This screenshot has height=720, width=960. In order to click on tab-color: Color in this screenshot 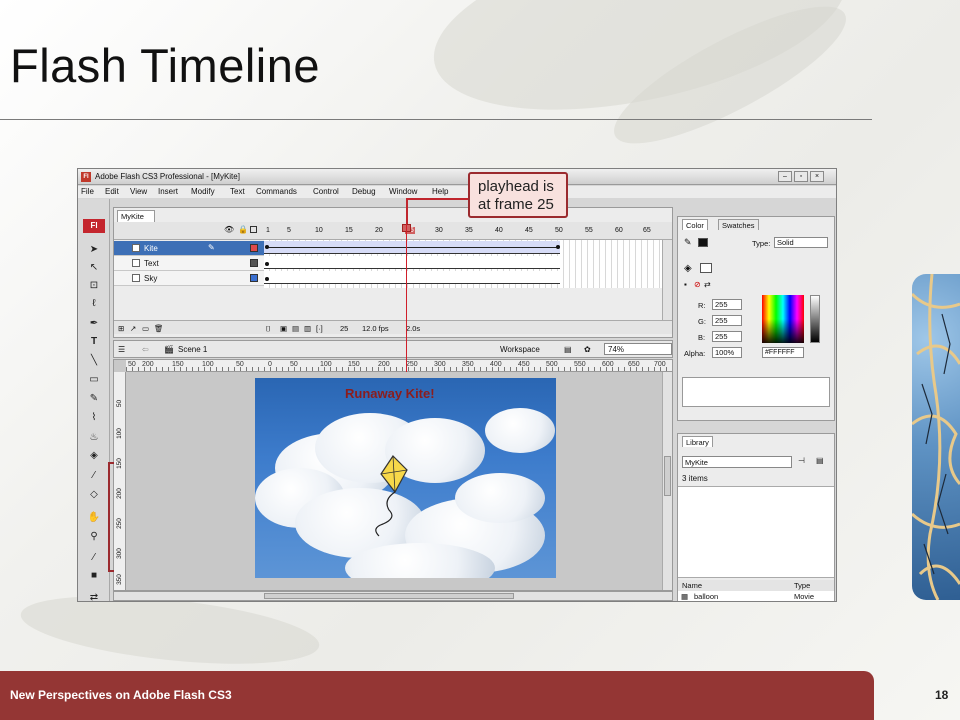, I will do `click(695, 224)`.